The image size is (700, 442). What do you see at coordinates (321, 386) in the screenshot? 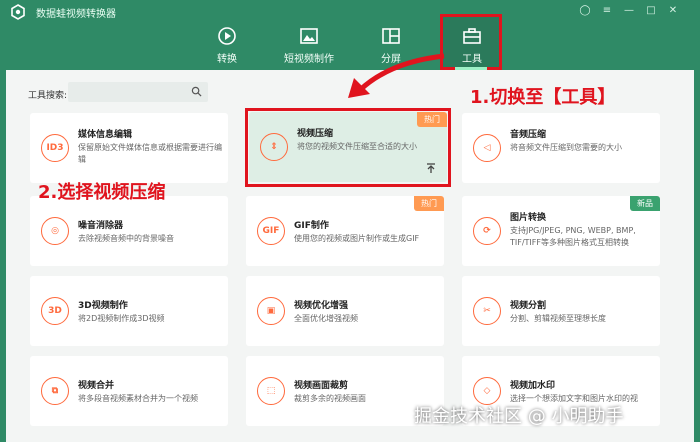
I see `tool-title: 视频画面裁剪` at bounding box center [321, 386].